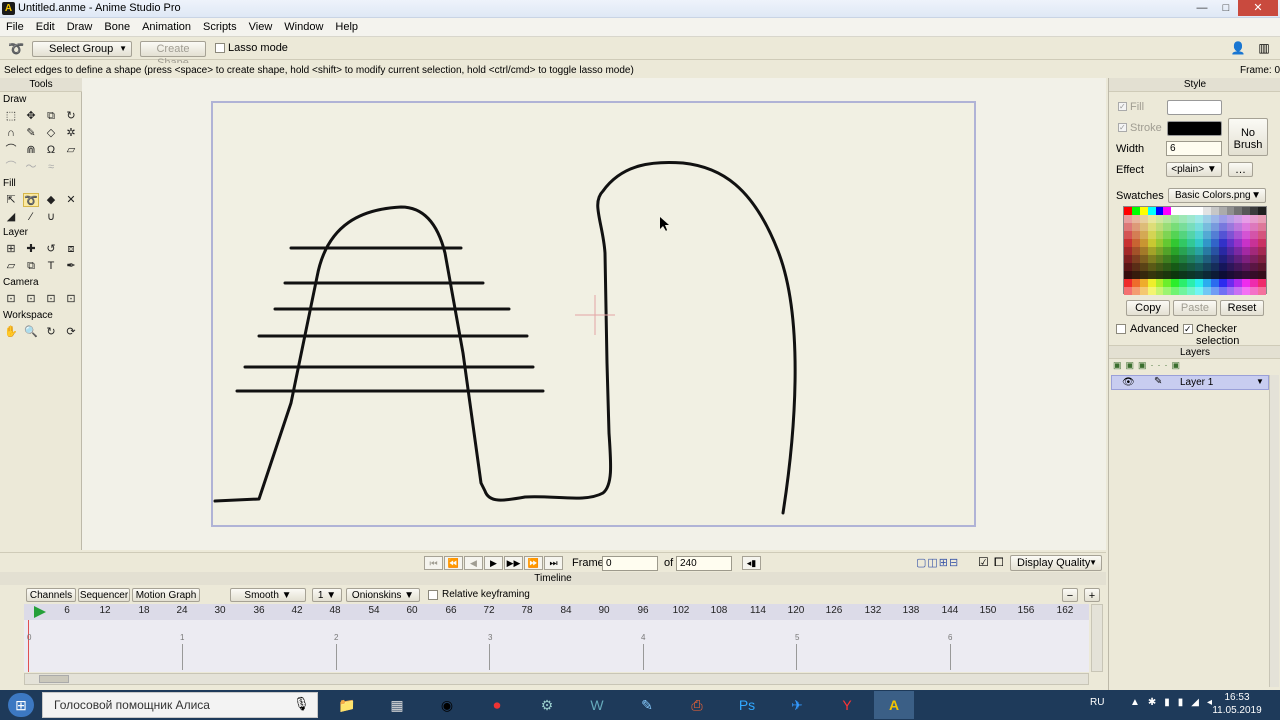  I want to click on view-layout-icons: ▢◫⊞⊟, so click(949, 563).